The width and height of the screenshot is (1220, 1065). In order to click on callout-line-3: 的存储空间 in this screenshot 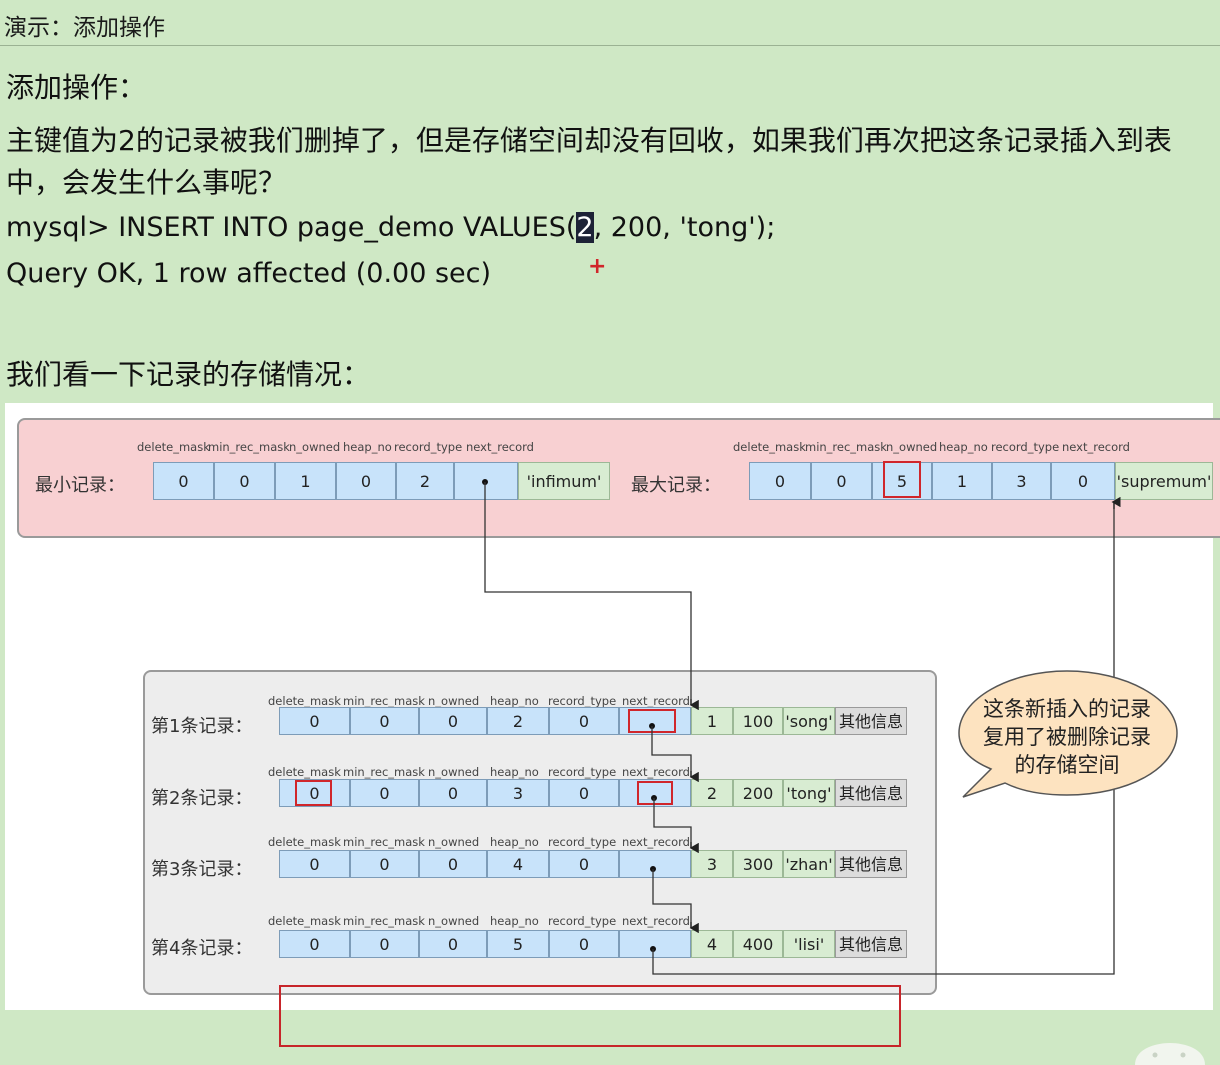, I will do `click(1067, 765)`.